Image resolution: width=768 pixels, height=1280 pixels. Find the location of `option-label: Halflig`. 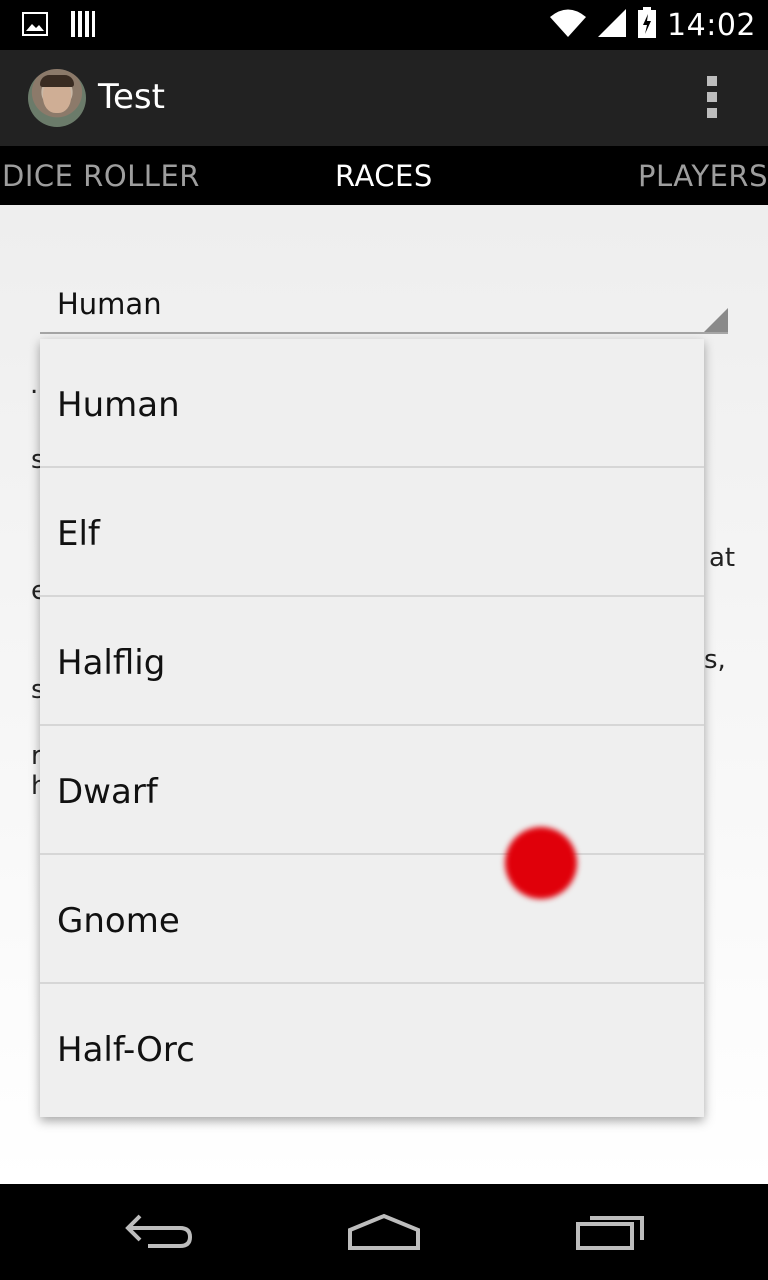

option-label: Halflig is located at coordinates (111, 663).